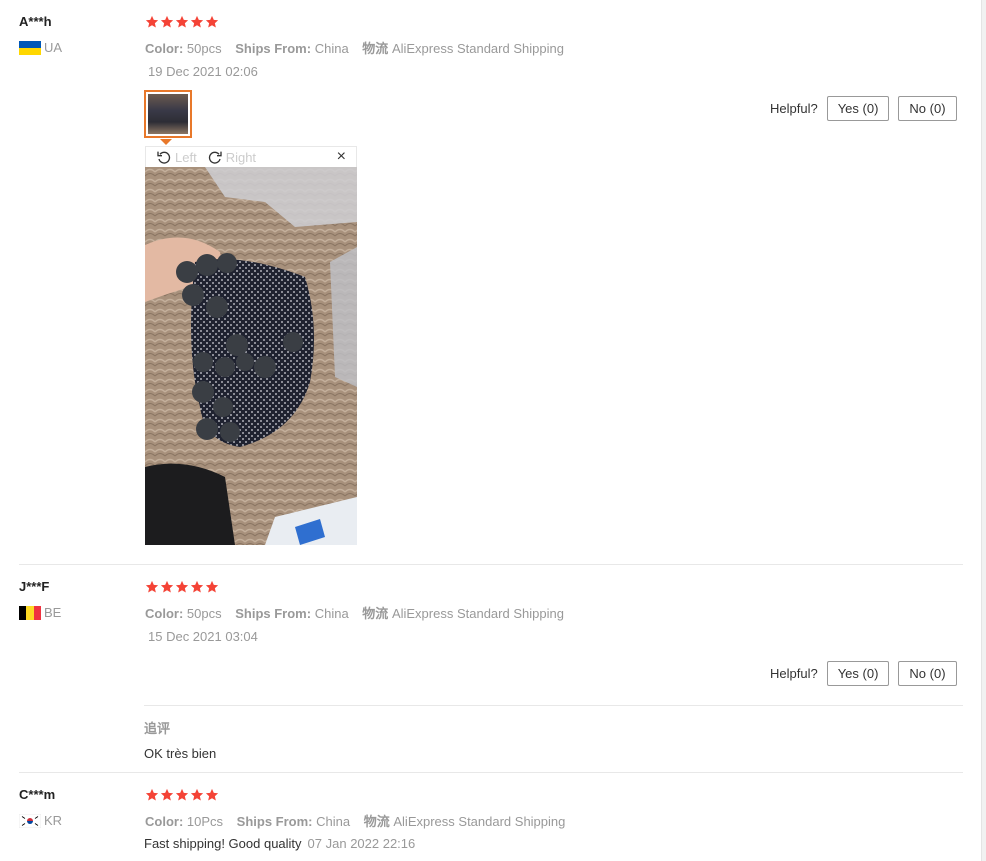  I want to click on close-icon: ×, so click(341, 157).